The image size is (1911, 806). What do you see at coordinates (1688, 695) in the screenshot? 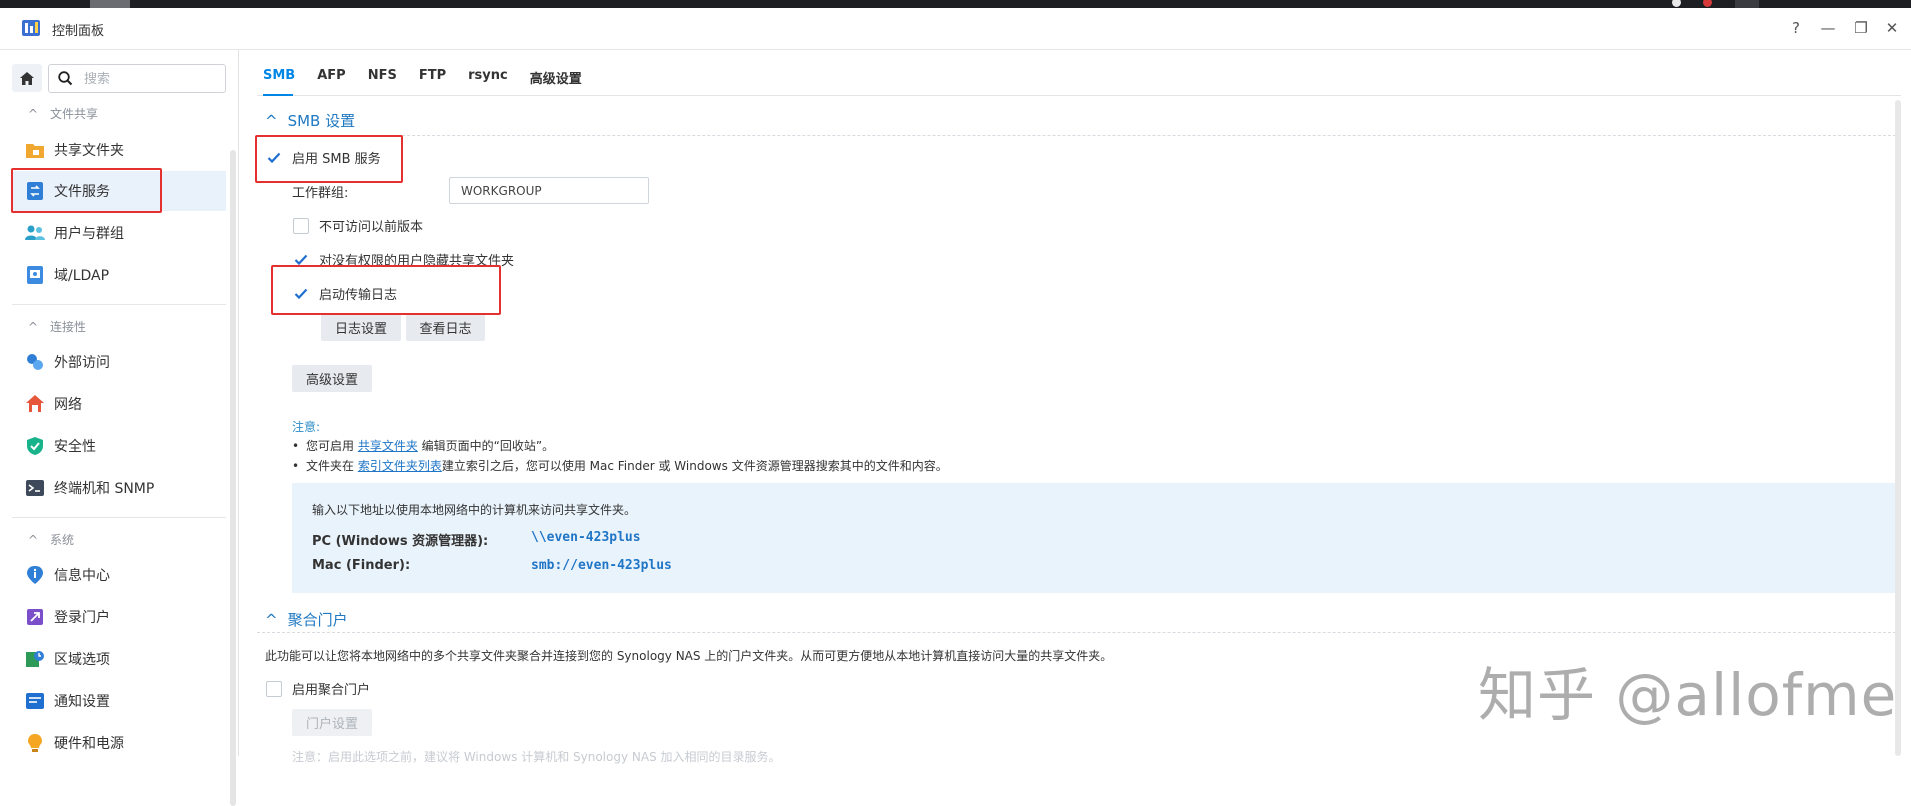
I see `watermark: 知乎 @allofme` at bounding box center [1688, 695].